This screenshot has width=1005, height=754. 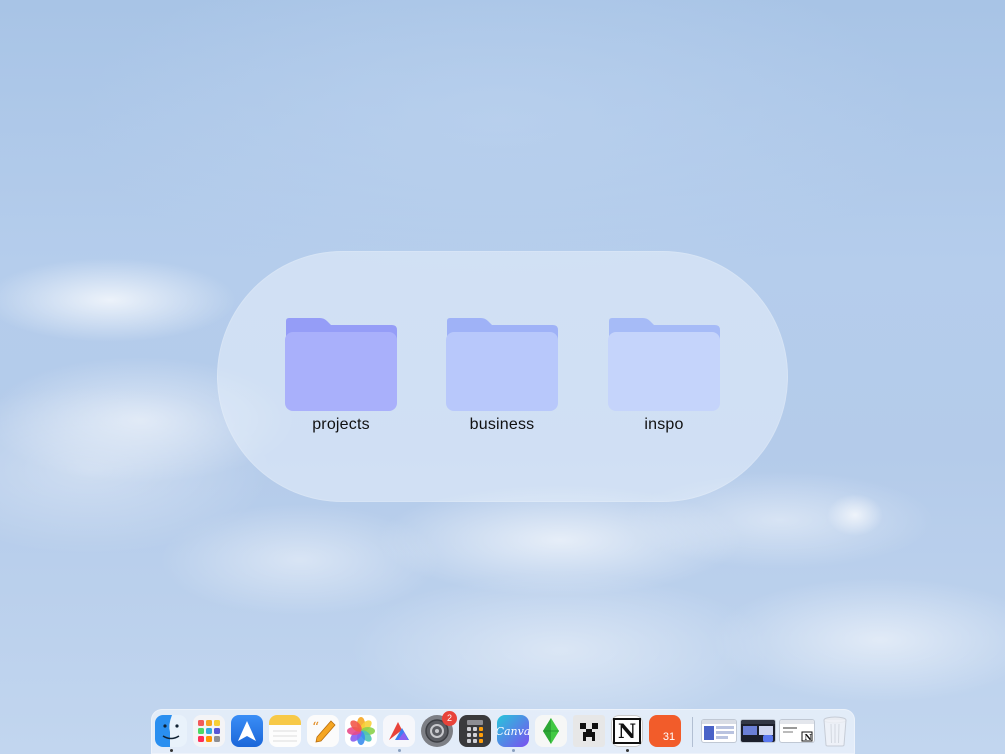 I want to click on calculator-icon, so click(x=475, y=731).